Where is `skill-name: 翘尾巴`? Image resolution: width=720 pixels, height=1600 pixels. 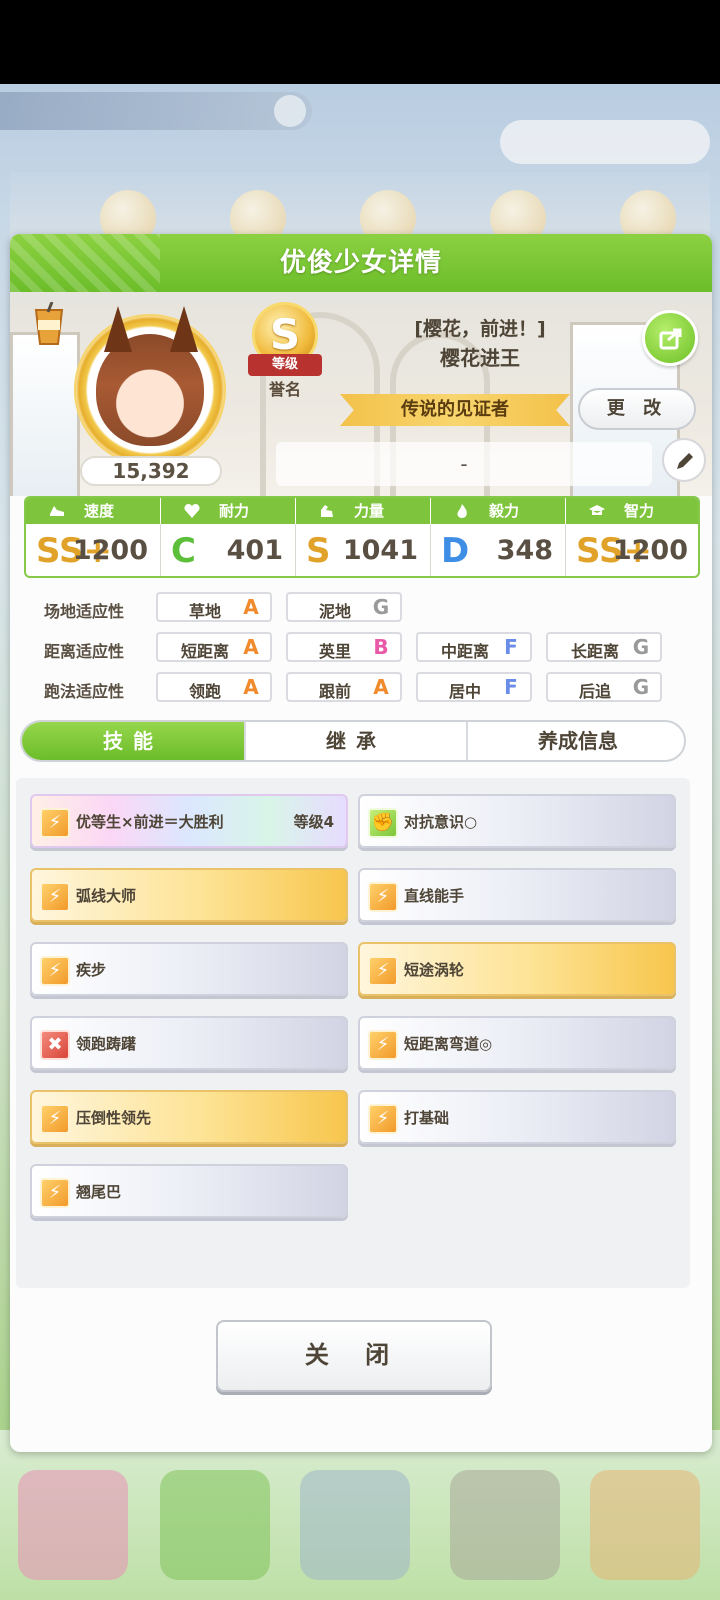 skill-name: 翘尾巴 is located at coordinates (99, 1192).